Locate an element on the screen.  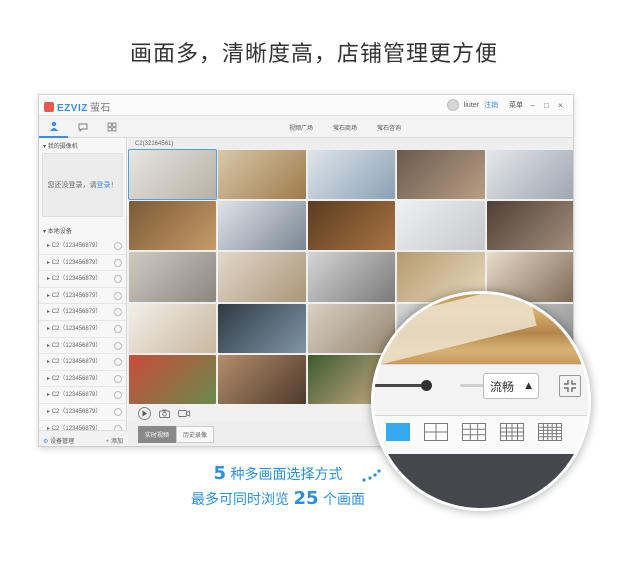
caption-line-1: 5 种多画面选择方式 is located at coordinates (278, 474).